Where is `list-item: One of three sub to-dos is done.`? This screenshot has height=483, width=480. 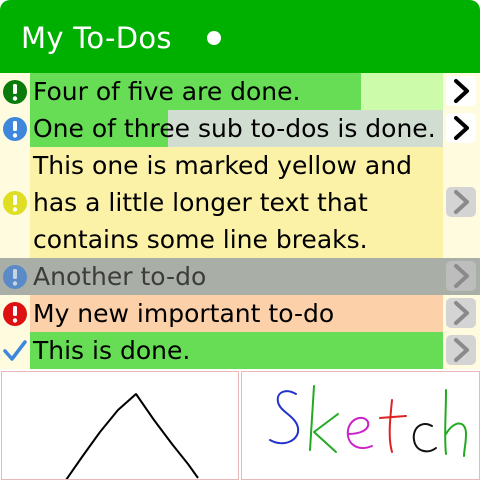 list-item: One of three sub to-dos is done. is located at coordinates (240, 128).